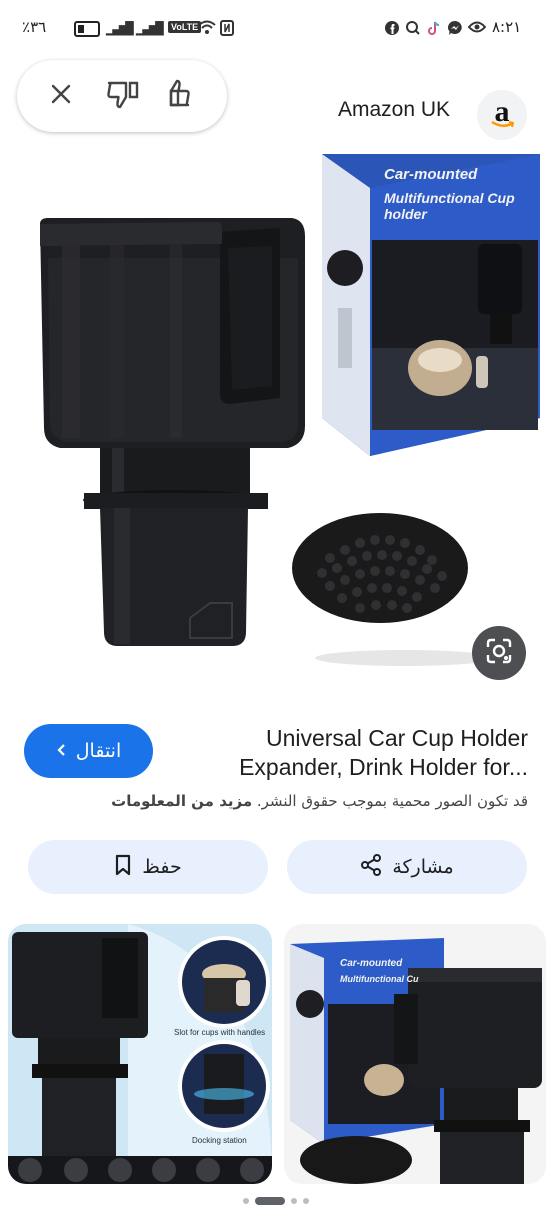 Image resolution: width=552 pixels, height=1220 pixels. Describe the element at coordinates (423, 867) in the screenshot. I see `share-label: مشاركة` at that location.